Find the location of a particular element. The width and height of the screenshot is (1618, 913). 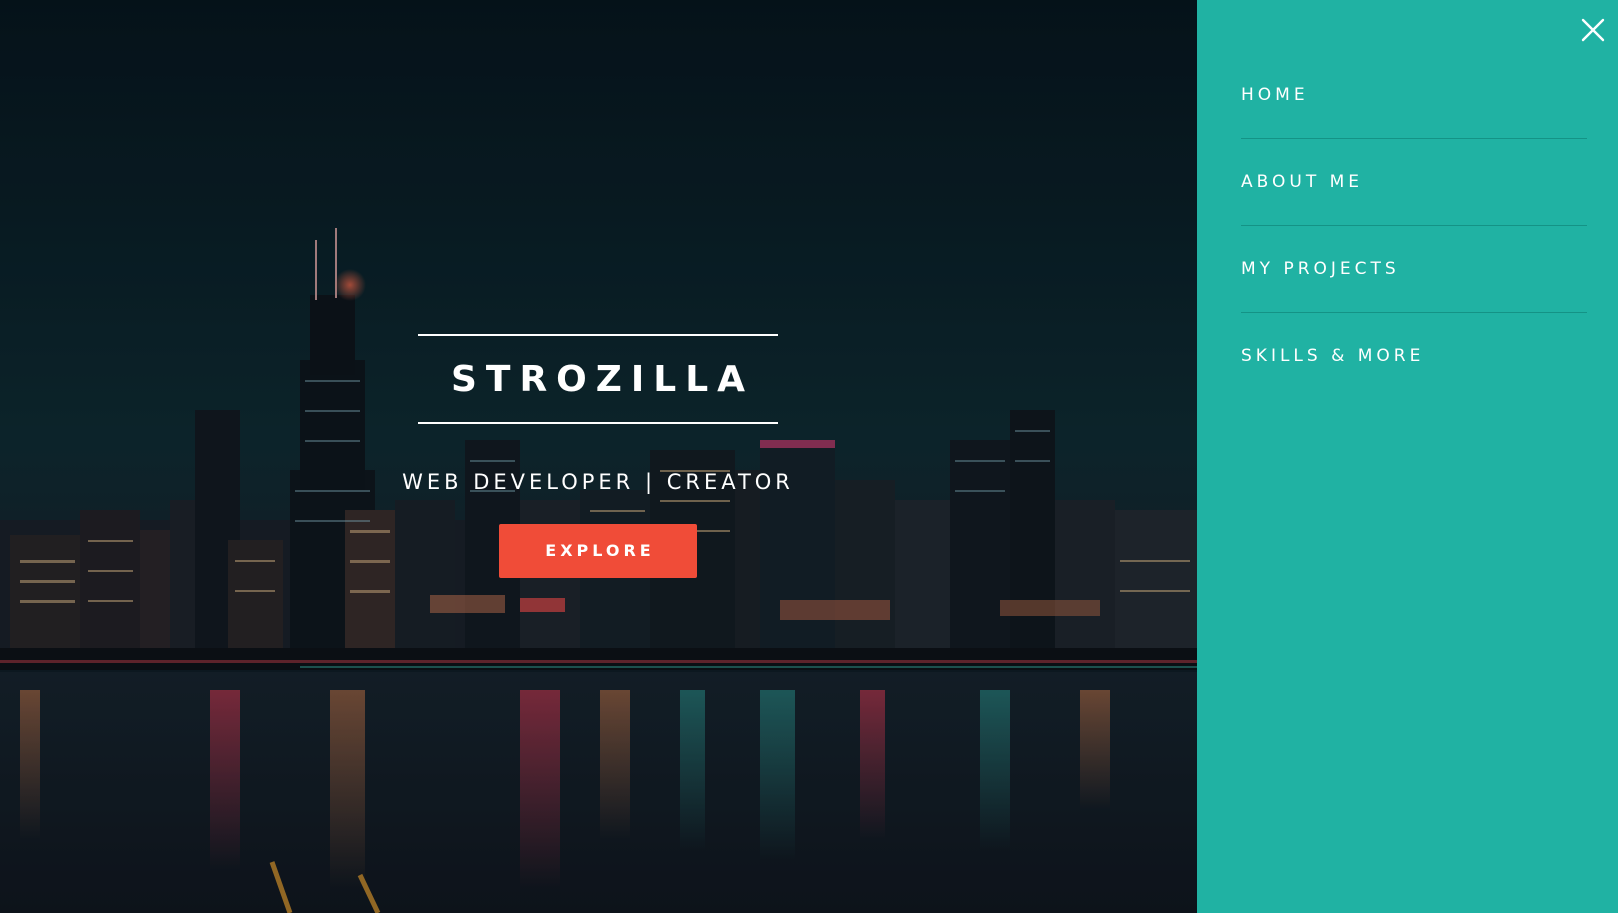

site-subtitle: WEB DEVELOPER | CREATOR is located at coordinates (598, 482).